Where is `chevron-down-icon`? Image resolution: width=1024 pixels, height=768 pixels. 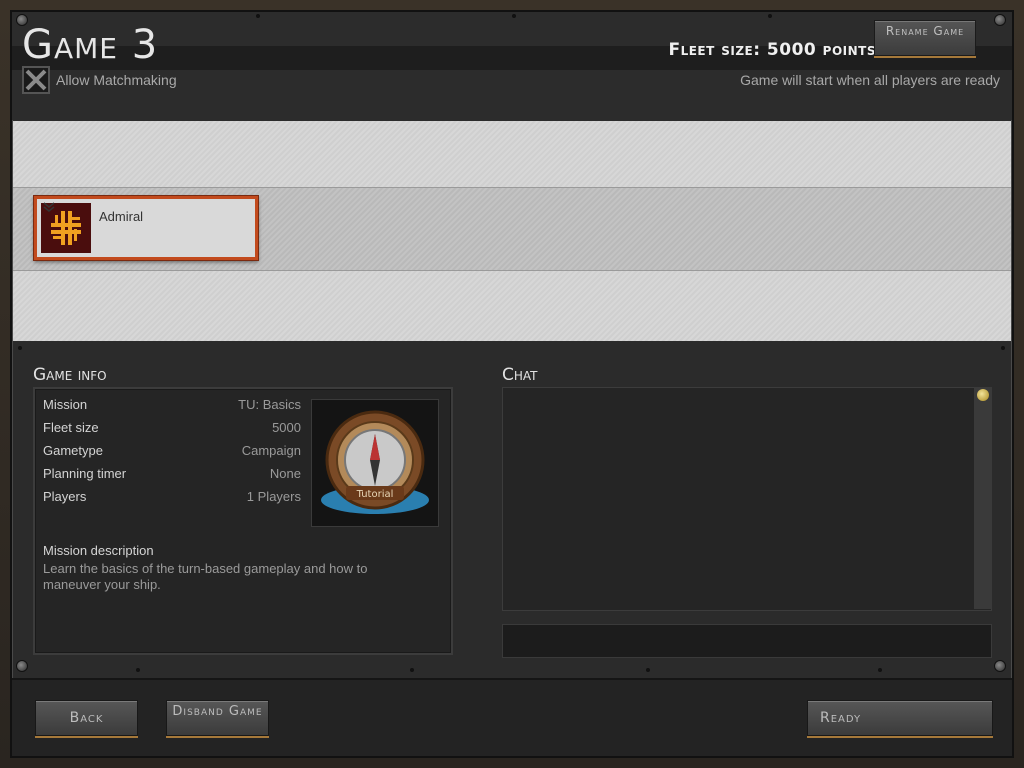 chevron-down-icon is located at coordinates (49, 207).